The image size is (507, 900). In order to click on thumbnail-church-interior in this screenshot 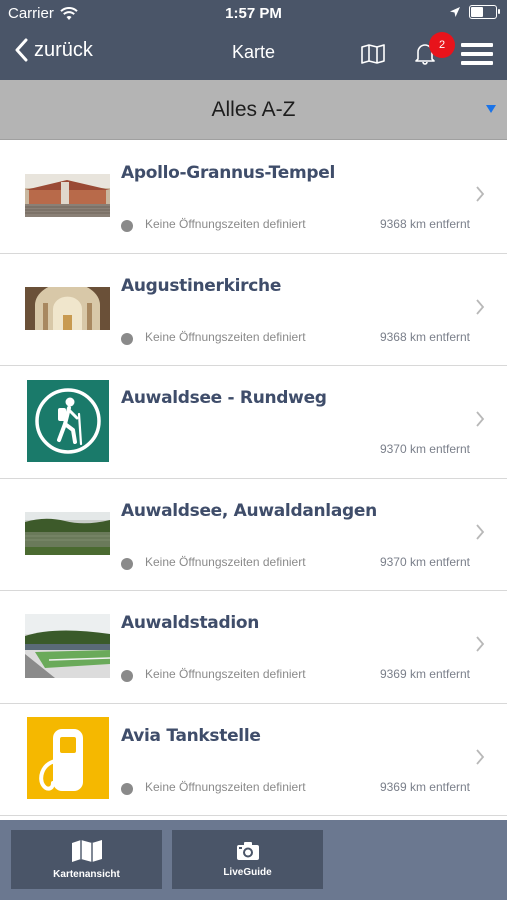, I will do `click(67, 308)`.